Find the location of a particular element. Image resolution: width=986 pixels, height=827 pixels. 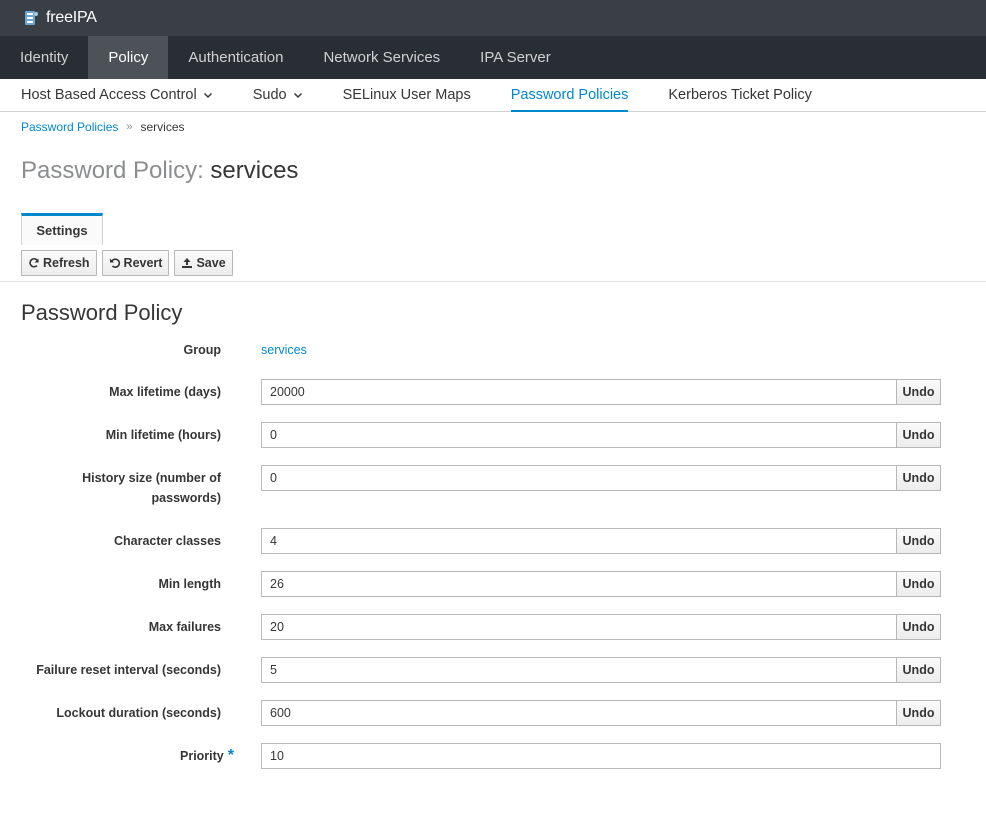

divider is located at coordinates (493, 281).